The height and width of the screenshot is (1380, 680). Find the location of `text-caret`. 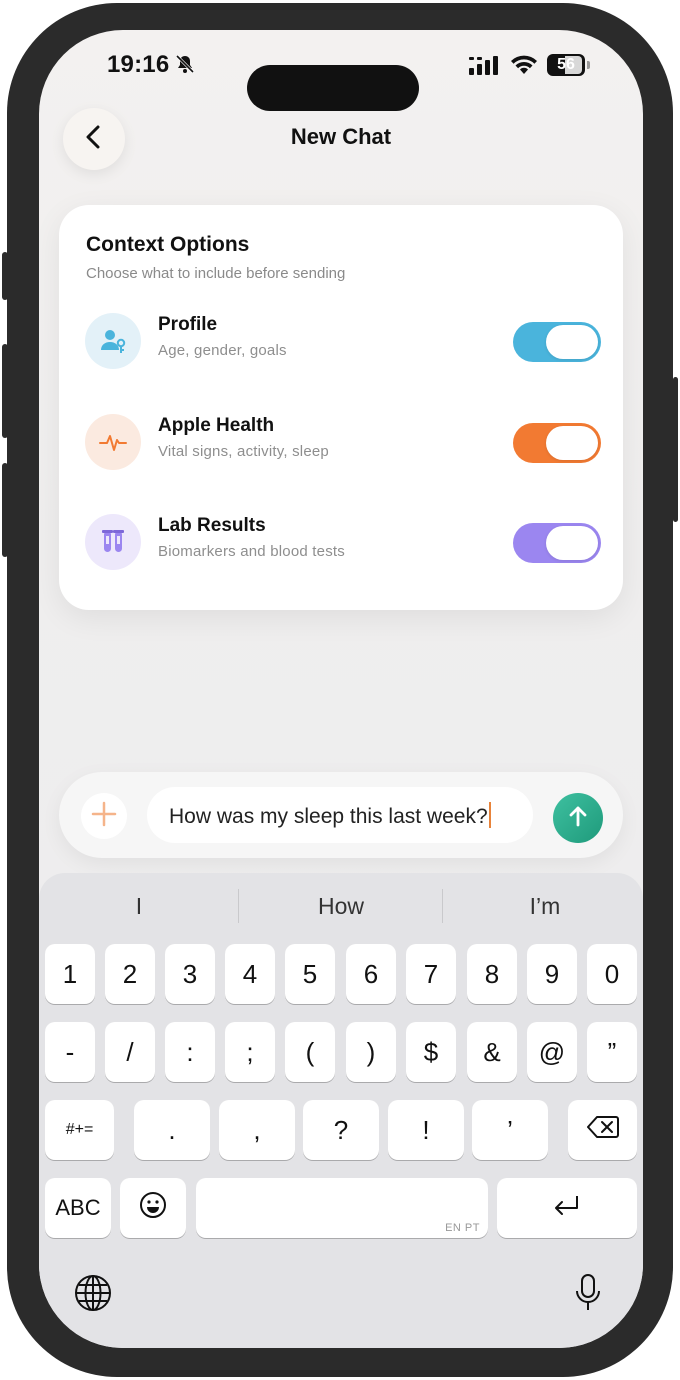

text-caret is located at coordinates (489, 815).